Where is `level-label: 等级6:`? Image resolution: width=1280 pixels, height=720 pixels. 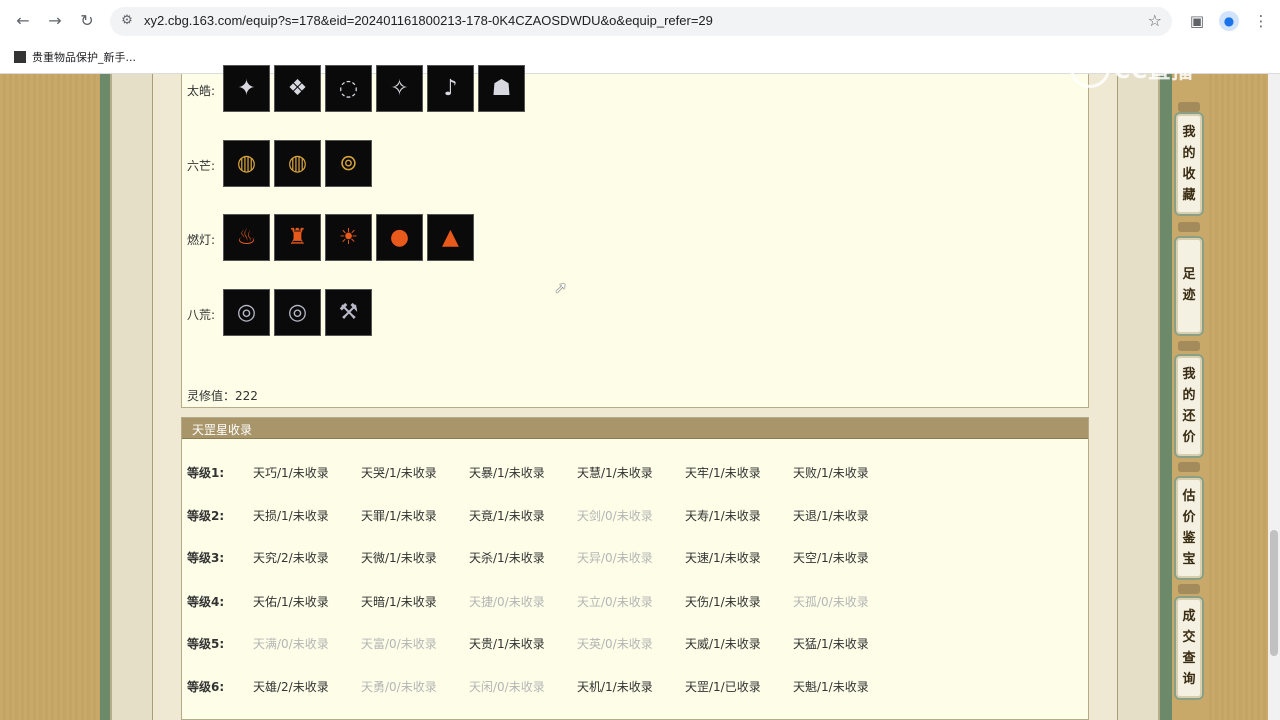 level-label: 等级6: is located at coordinates (206, 687).